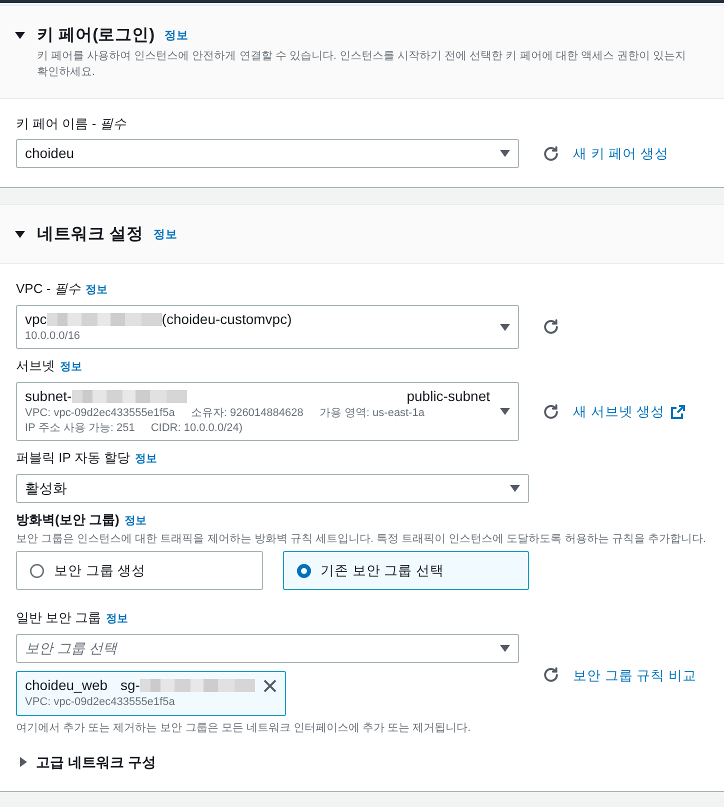 The image size is (724, 807). What do you see at coordinates (267, 648) in the screenshot?
I see `dropdown-select: 보안 그룹 선택` at bounding box center [267, 648].